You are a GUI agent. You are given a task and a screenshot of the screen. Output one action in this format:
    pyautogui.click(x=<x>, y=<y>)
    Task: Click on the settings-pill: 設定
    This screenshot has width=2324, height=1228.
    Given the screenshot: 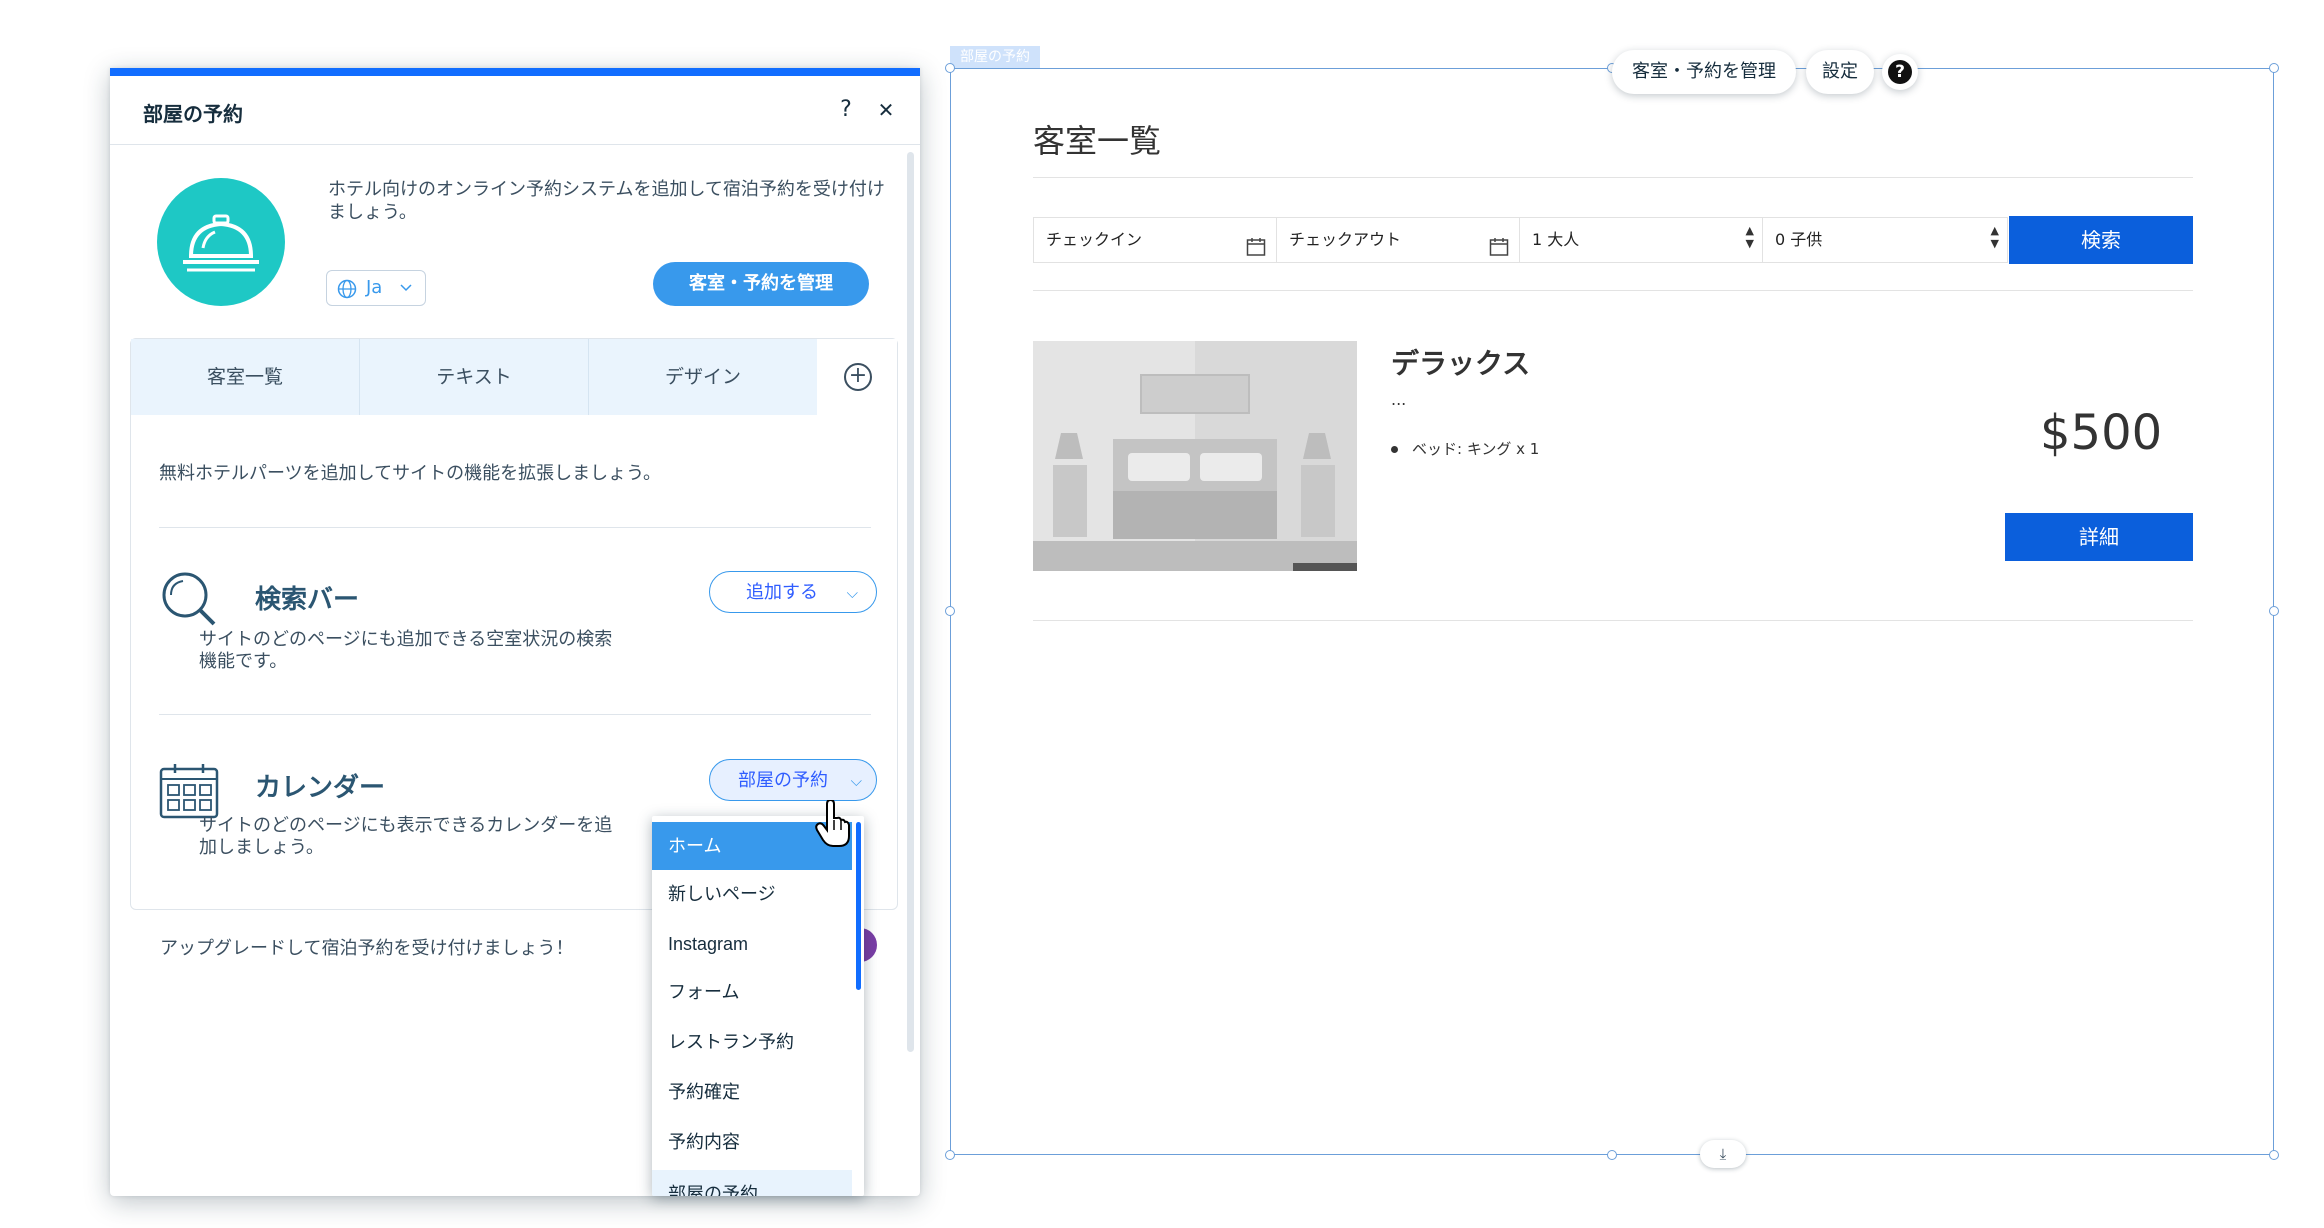 What is the action you would take?
    pyautogui.click(x=1840, y=72)
    